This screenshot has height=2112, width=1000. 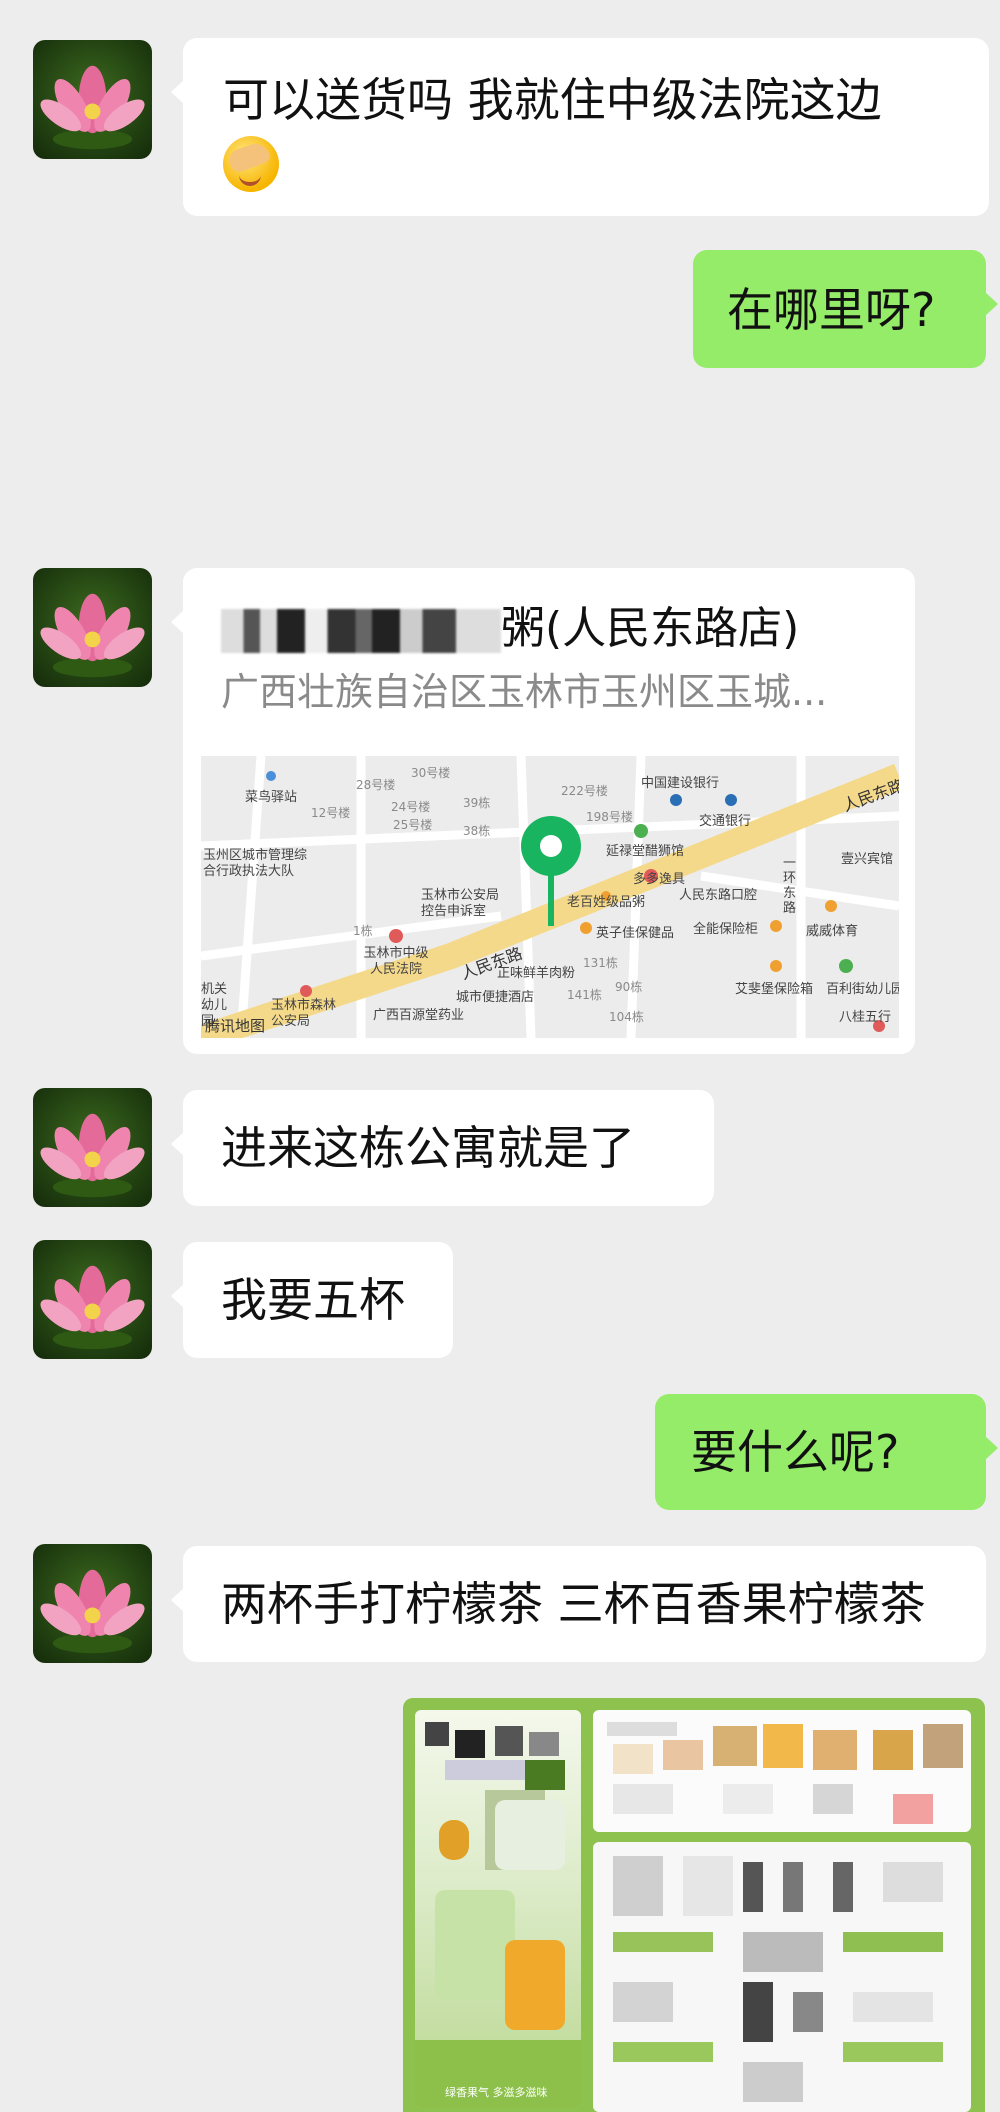 I want to click on map-label: 25号楼, so click(x=413, y=825).